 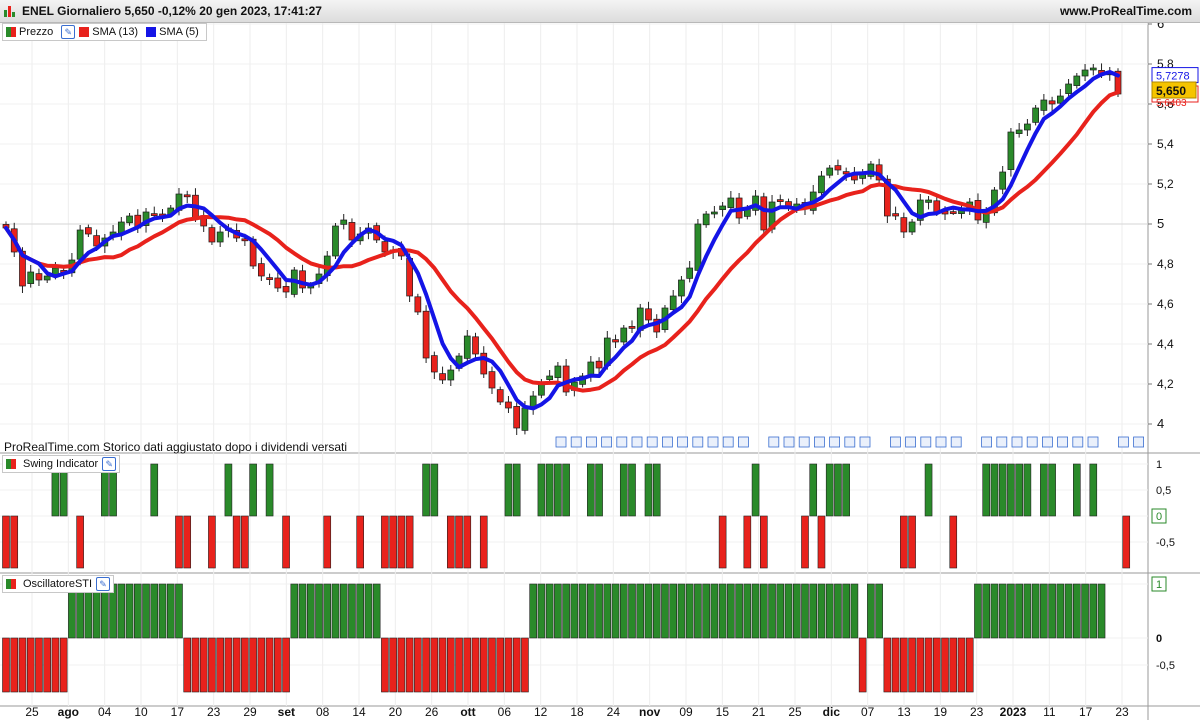 I want to click on price-legend: Prezzo ✎ SMA (13) SMA (5), so click(x=104, y=32).